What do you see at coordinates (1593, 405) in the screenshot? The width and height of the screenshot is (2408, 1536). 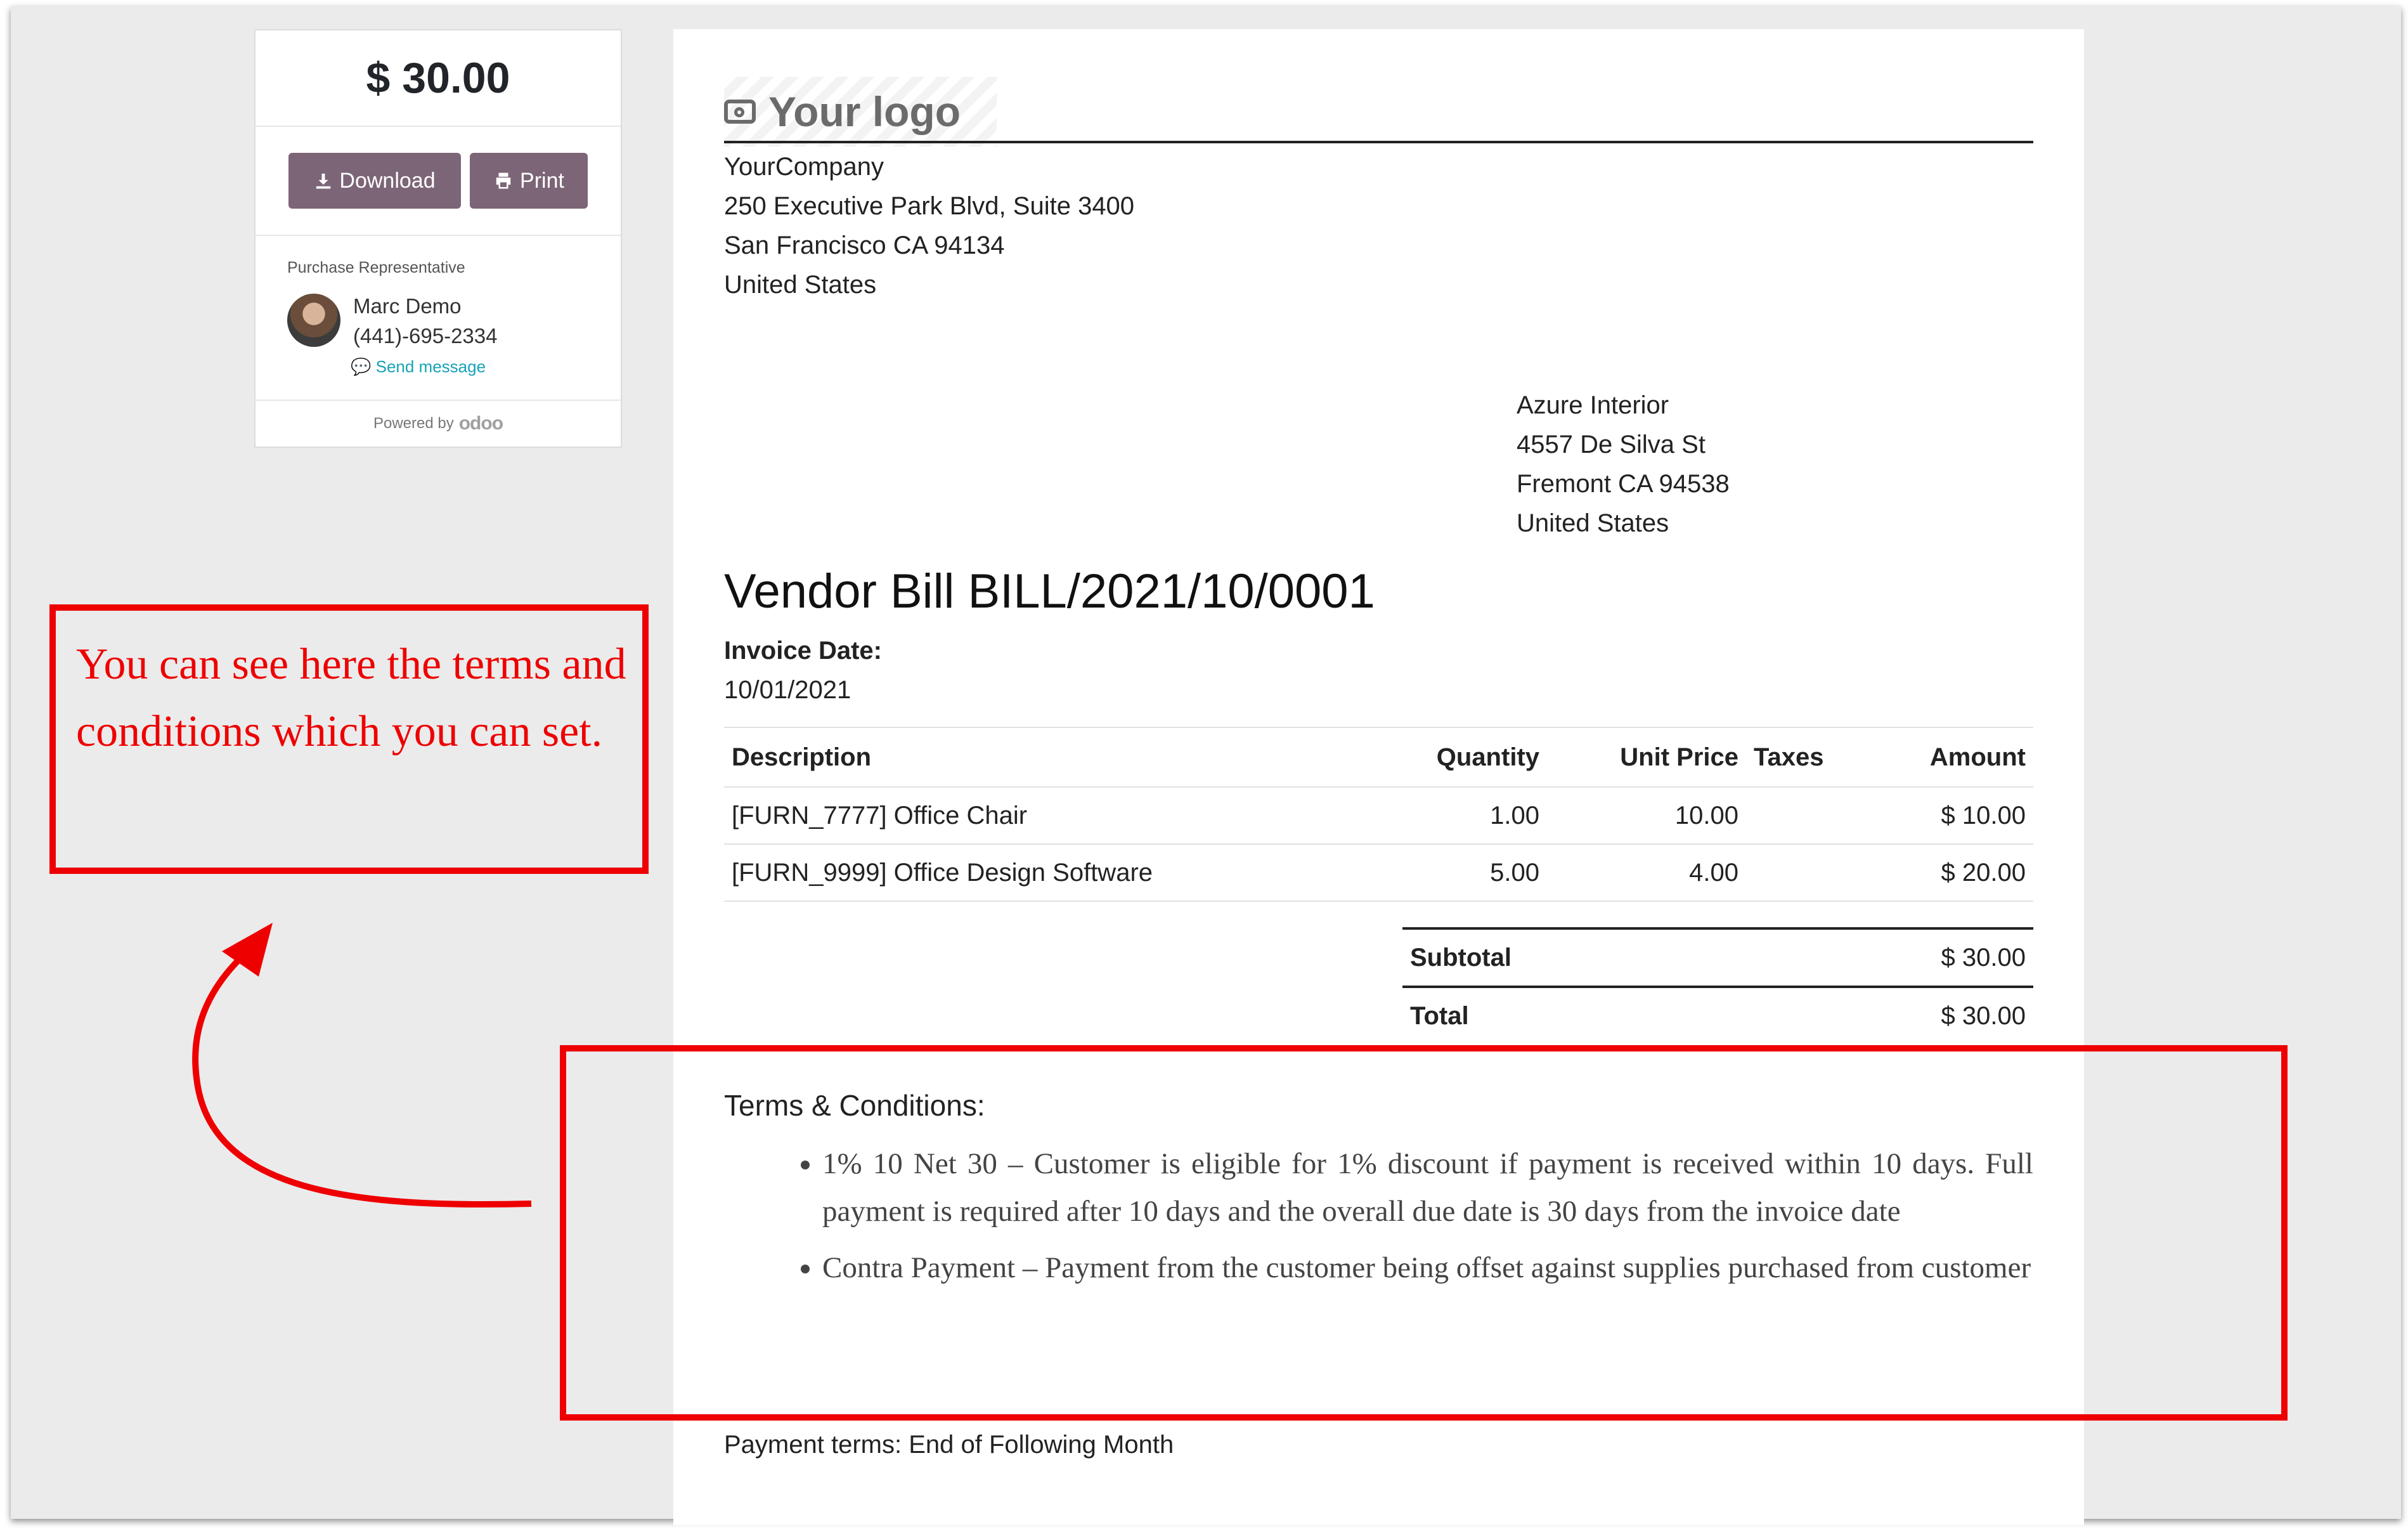 I see `partner-name: Azure Interior` at bounding box center [1593, 405].